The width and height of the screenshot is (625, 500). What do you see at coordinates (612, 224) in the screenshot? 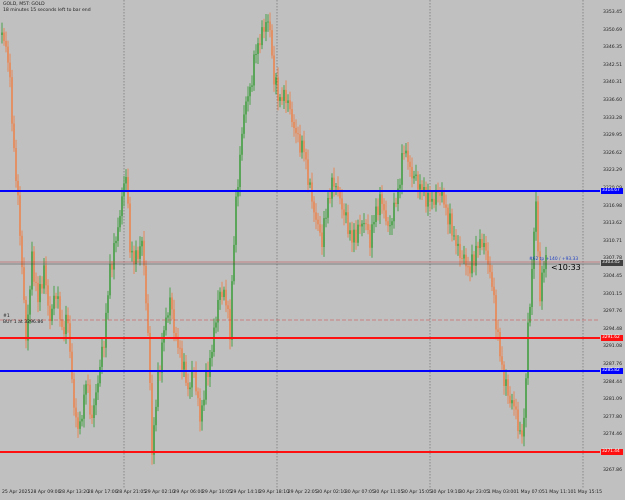
I see `price-tick-label: 3313.62` at bounding box center [612, 224].